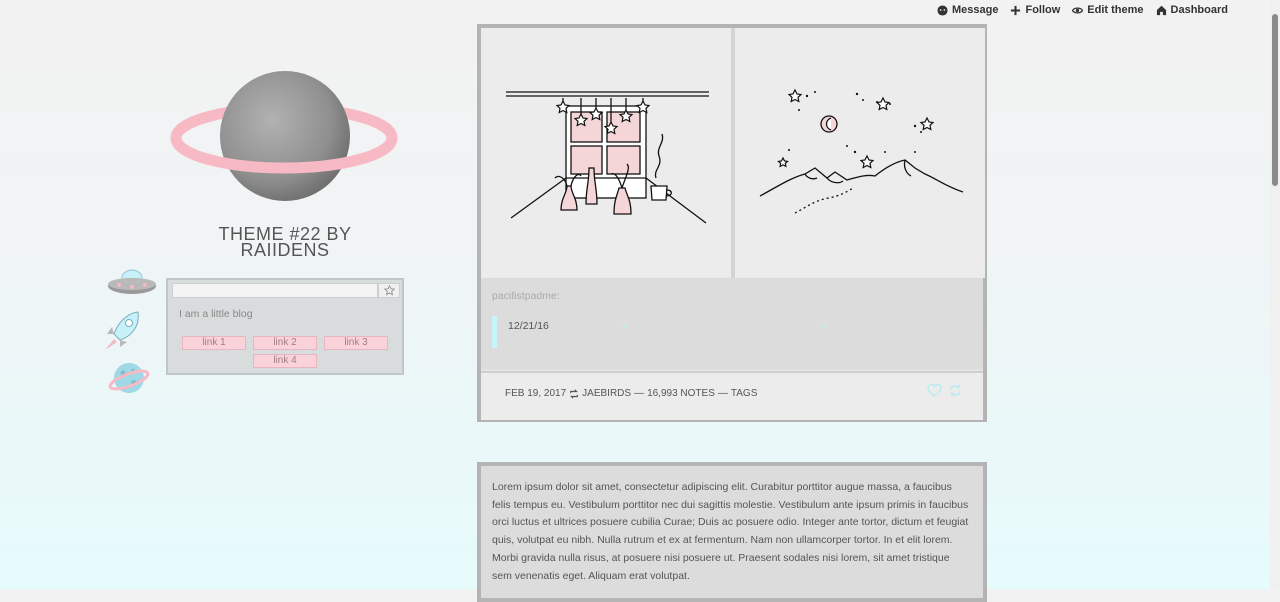 The height and width of the screenshot is (602, 1280). Describe the element at coordinates (975, 10) in the screenshot. I see `message-label: Message` at that location.